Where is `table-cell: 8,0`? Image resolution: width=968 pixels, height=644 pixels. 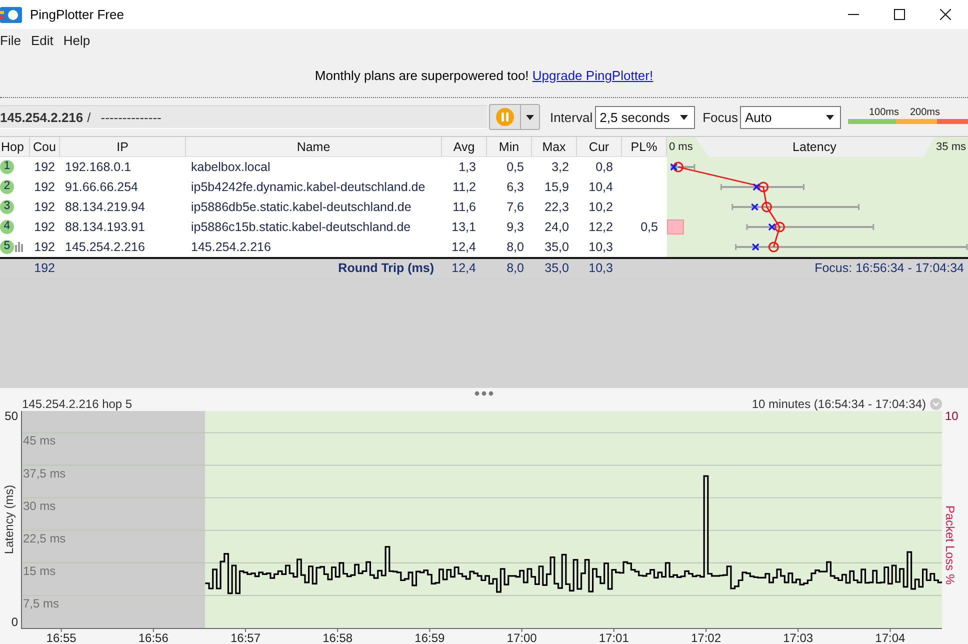 table-cell: 8,0 is located at coordinates (515, 247).